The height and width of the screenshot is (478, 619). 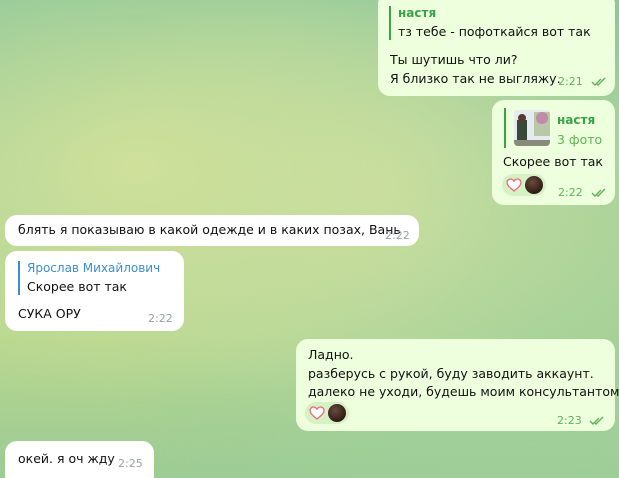 What do you see at coordinates (454, 59) in the screenshot?
I see `message-text: Ты шутишь что ли?` at bounding box center [454, 59].